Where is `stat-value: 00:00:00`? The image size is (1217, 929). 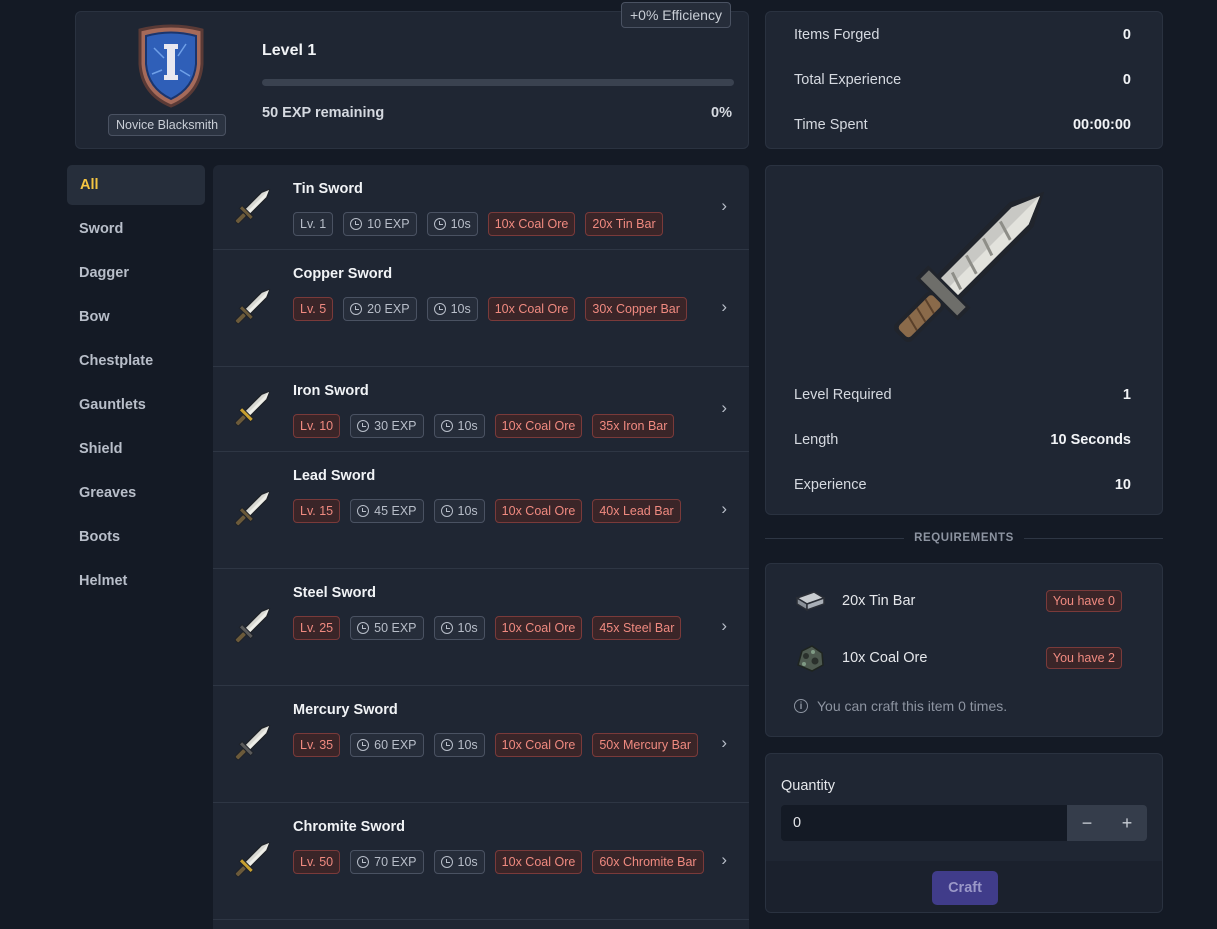 stat-value: 00:00:00 is located at coordinates (1101, 125).